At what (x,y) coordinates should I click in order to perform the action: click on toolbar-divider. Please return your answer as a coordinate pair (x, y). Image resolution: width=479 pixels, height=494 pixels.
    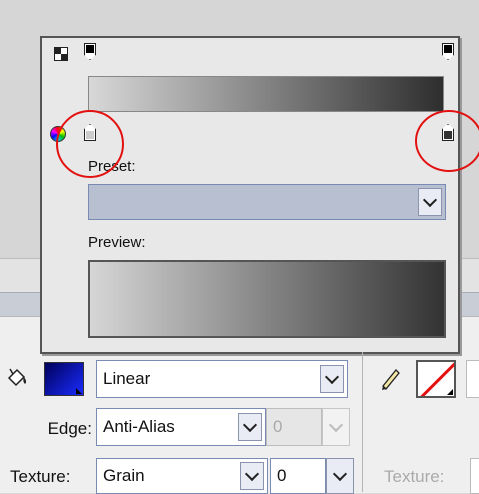
    Looking at the image, I should click on (362, 422).